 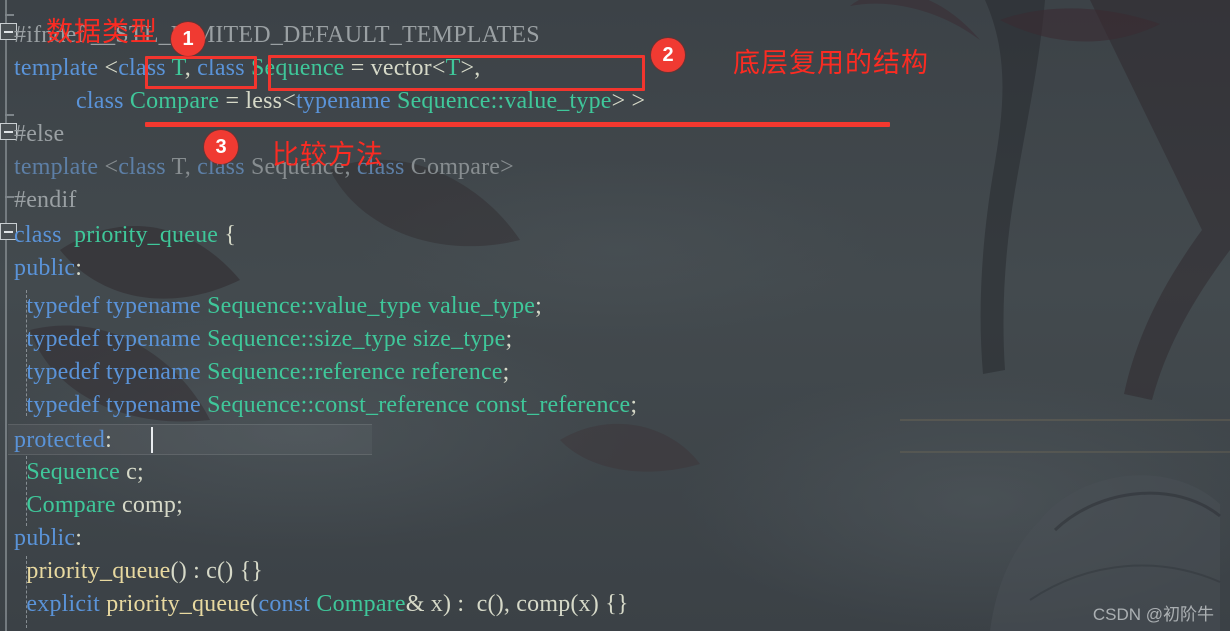 I want to click on text-caret, so click(x=152, y=440).